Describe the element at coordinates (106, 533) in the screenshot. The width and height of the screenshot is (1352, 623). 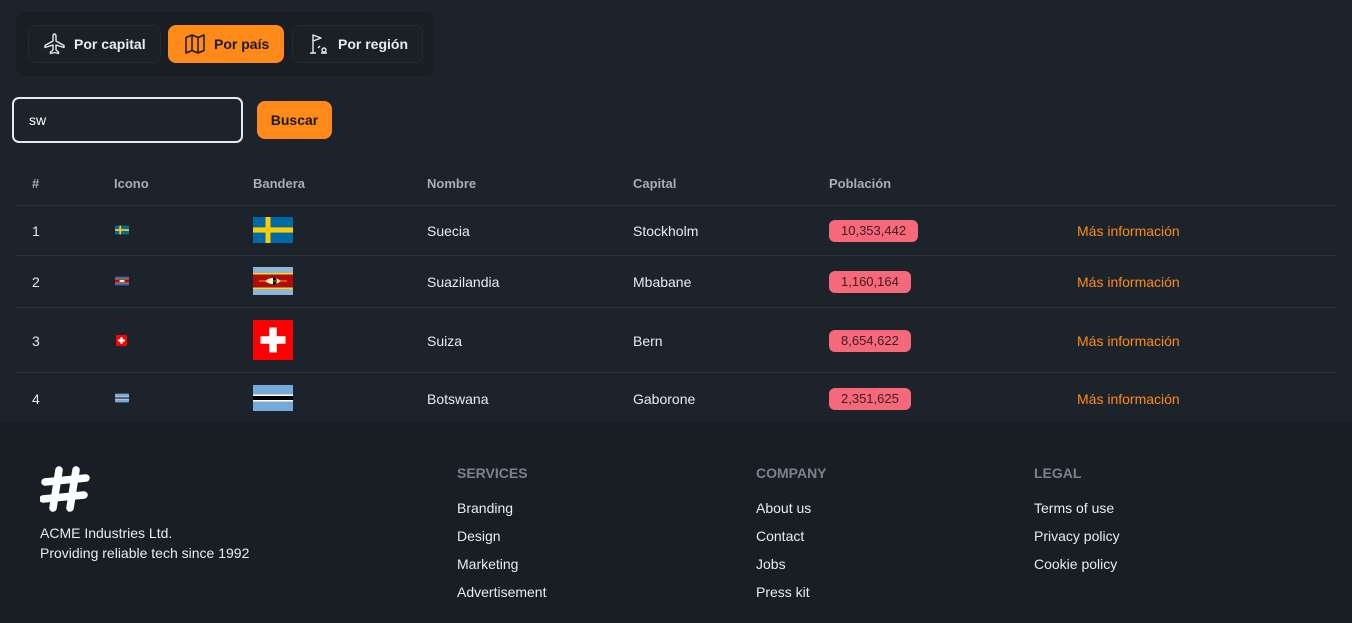
I see `company-name: ACME Industries Ltd.` at that location.